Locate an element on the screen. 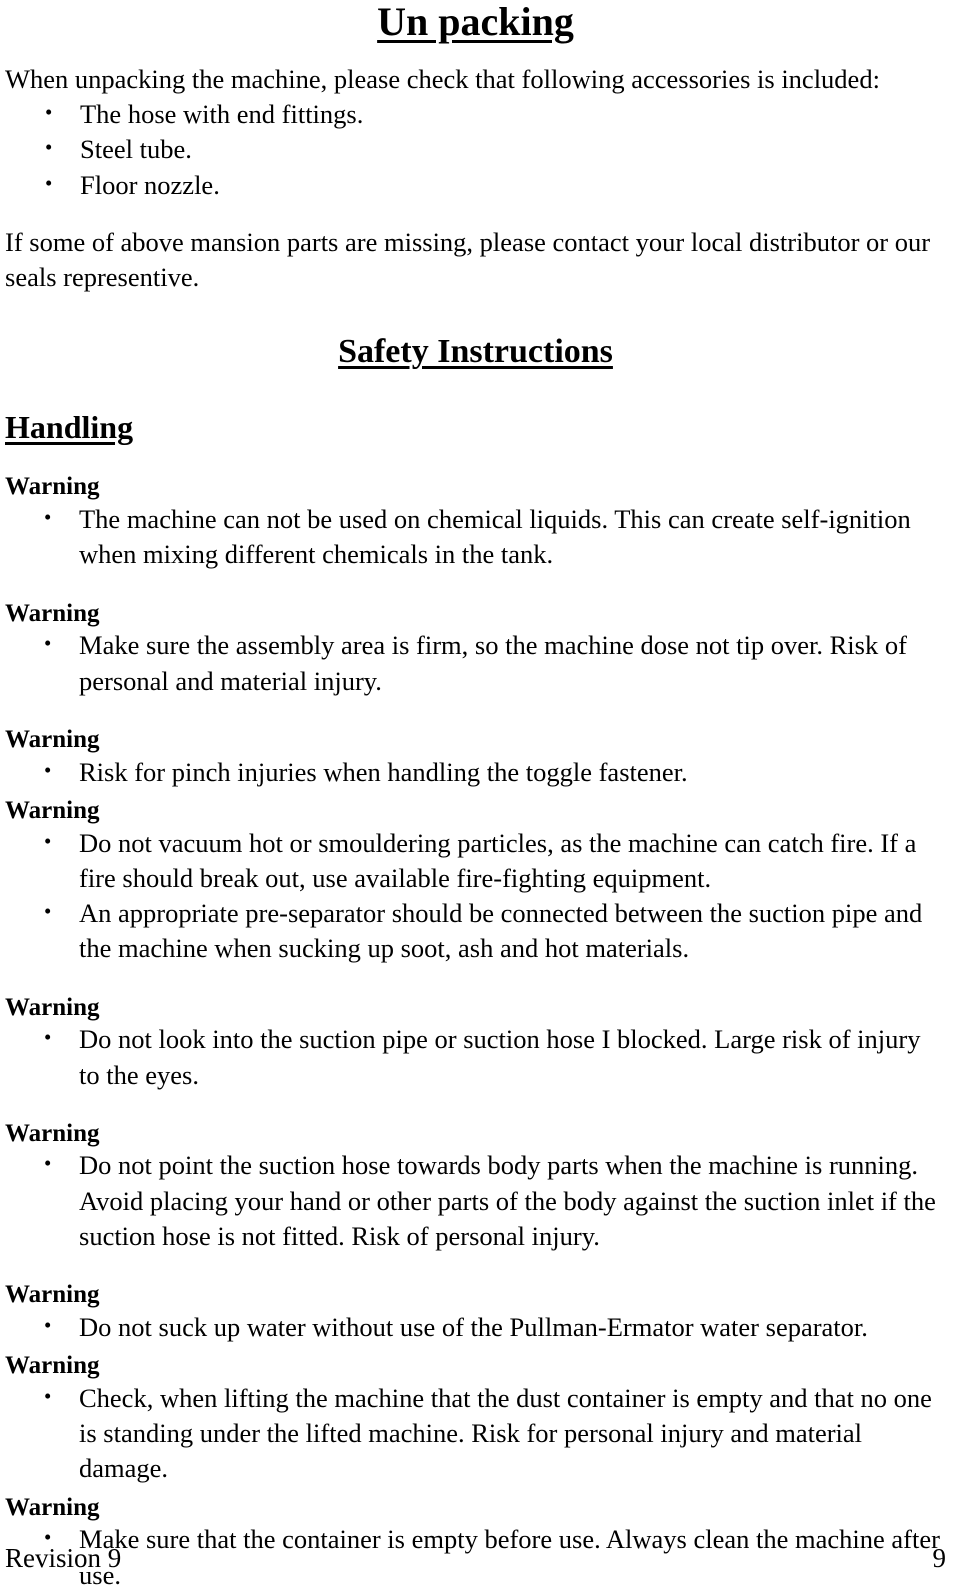  safety-instructions-heading: Safety Instructions is located at coordinates (475, 352).